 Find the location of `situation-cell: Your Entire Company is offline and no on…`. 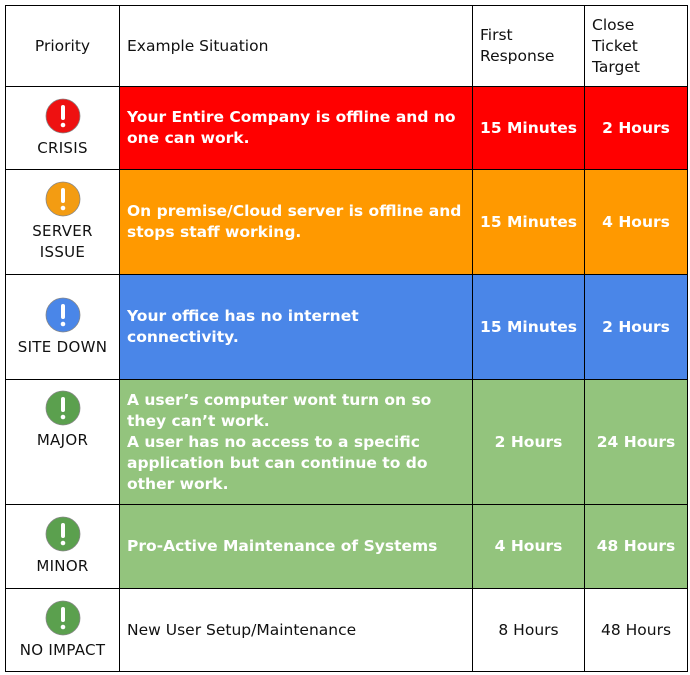

situation-cell: Your Entire Company is offline and no on… is located at coordinates (296, 128).